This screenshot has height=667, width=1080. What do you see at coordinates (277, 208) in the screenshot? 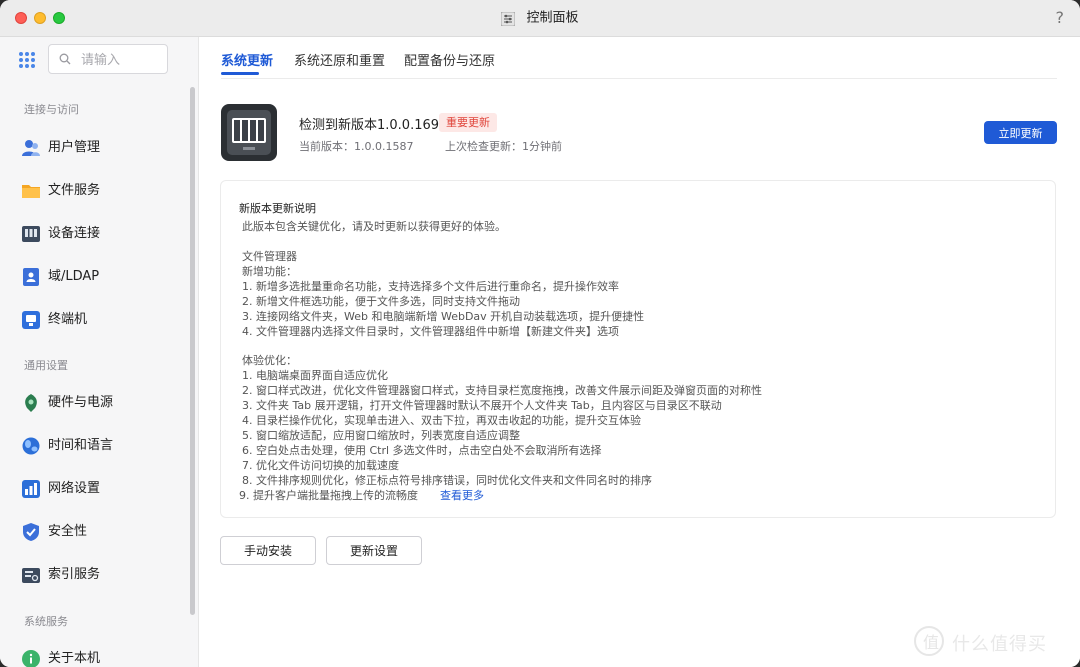
I see `release-notes-title: 新版本更新说明` at bounding box center [277, 208].